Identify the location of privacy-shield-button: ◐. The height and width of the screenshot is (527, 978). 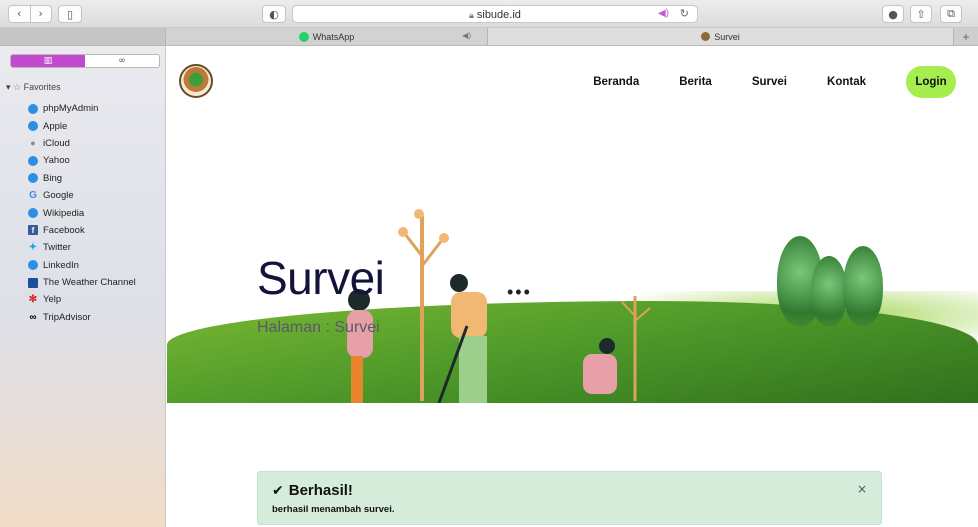
(274, 14).